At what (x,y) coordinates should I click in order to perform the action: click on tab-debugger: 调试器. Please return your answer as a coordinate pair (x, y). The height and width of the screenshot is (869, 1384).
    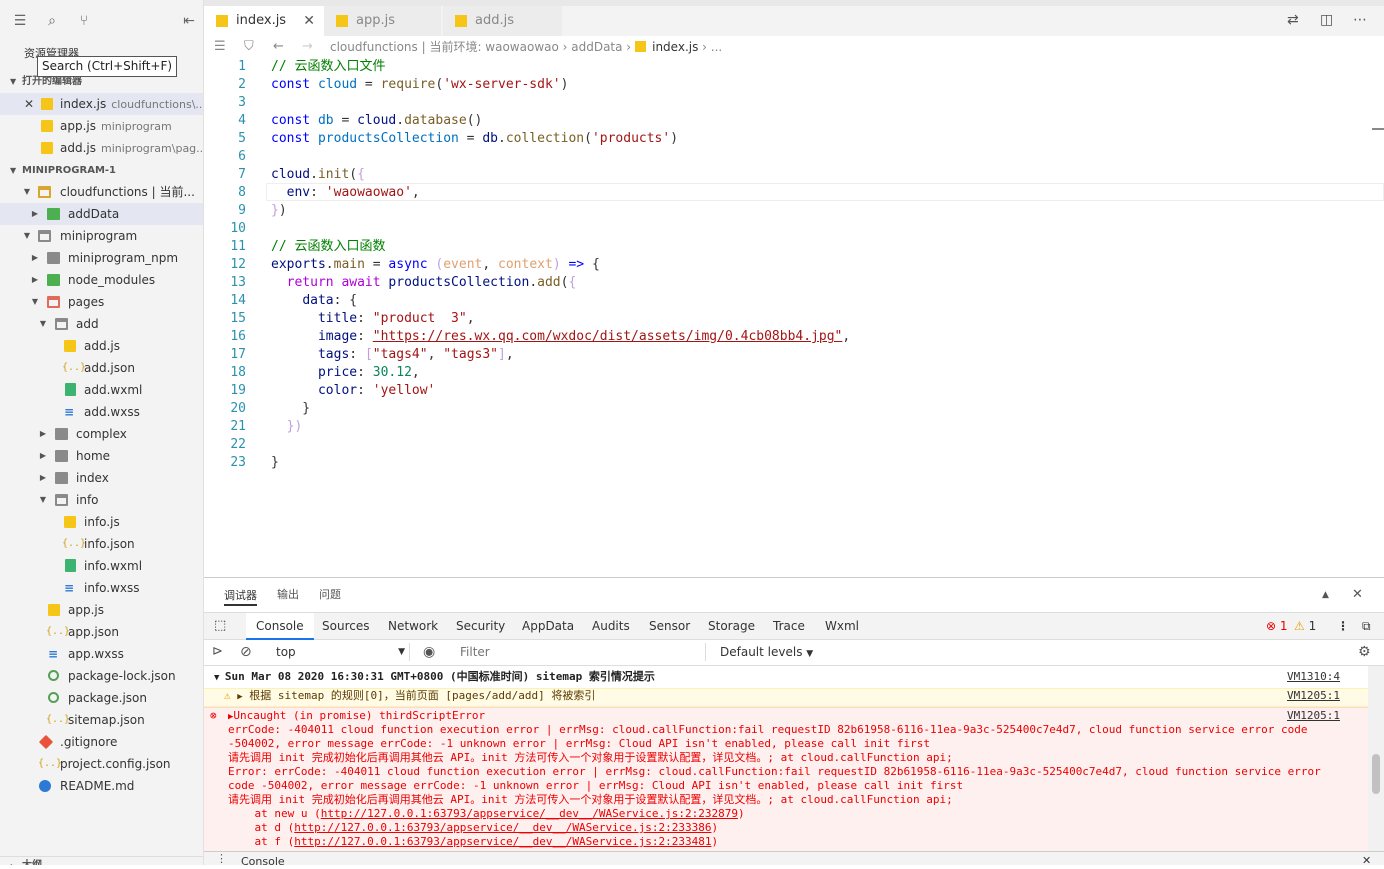
    Looking at the image, I should click on (240, 592).